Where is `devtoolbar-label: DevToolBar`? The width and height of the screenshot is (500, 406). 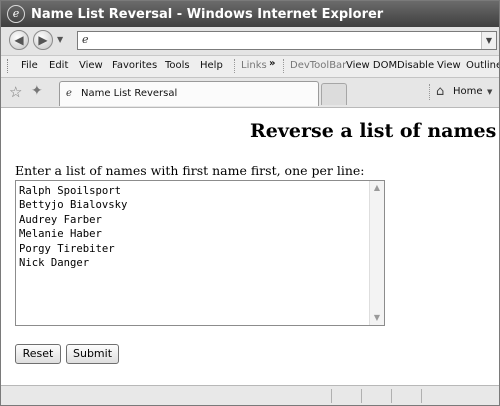
devtoolbar-label: DevToolBar is located at coordinates (318, 65).